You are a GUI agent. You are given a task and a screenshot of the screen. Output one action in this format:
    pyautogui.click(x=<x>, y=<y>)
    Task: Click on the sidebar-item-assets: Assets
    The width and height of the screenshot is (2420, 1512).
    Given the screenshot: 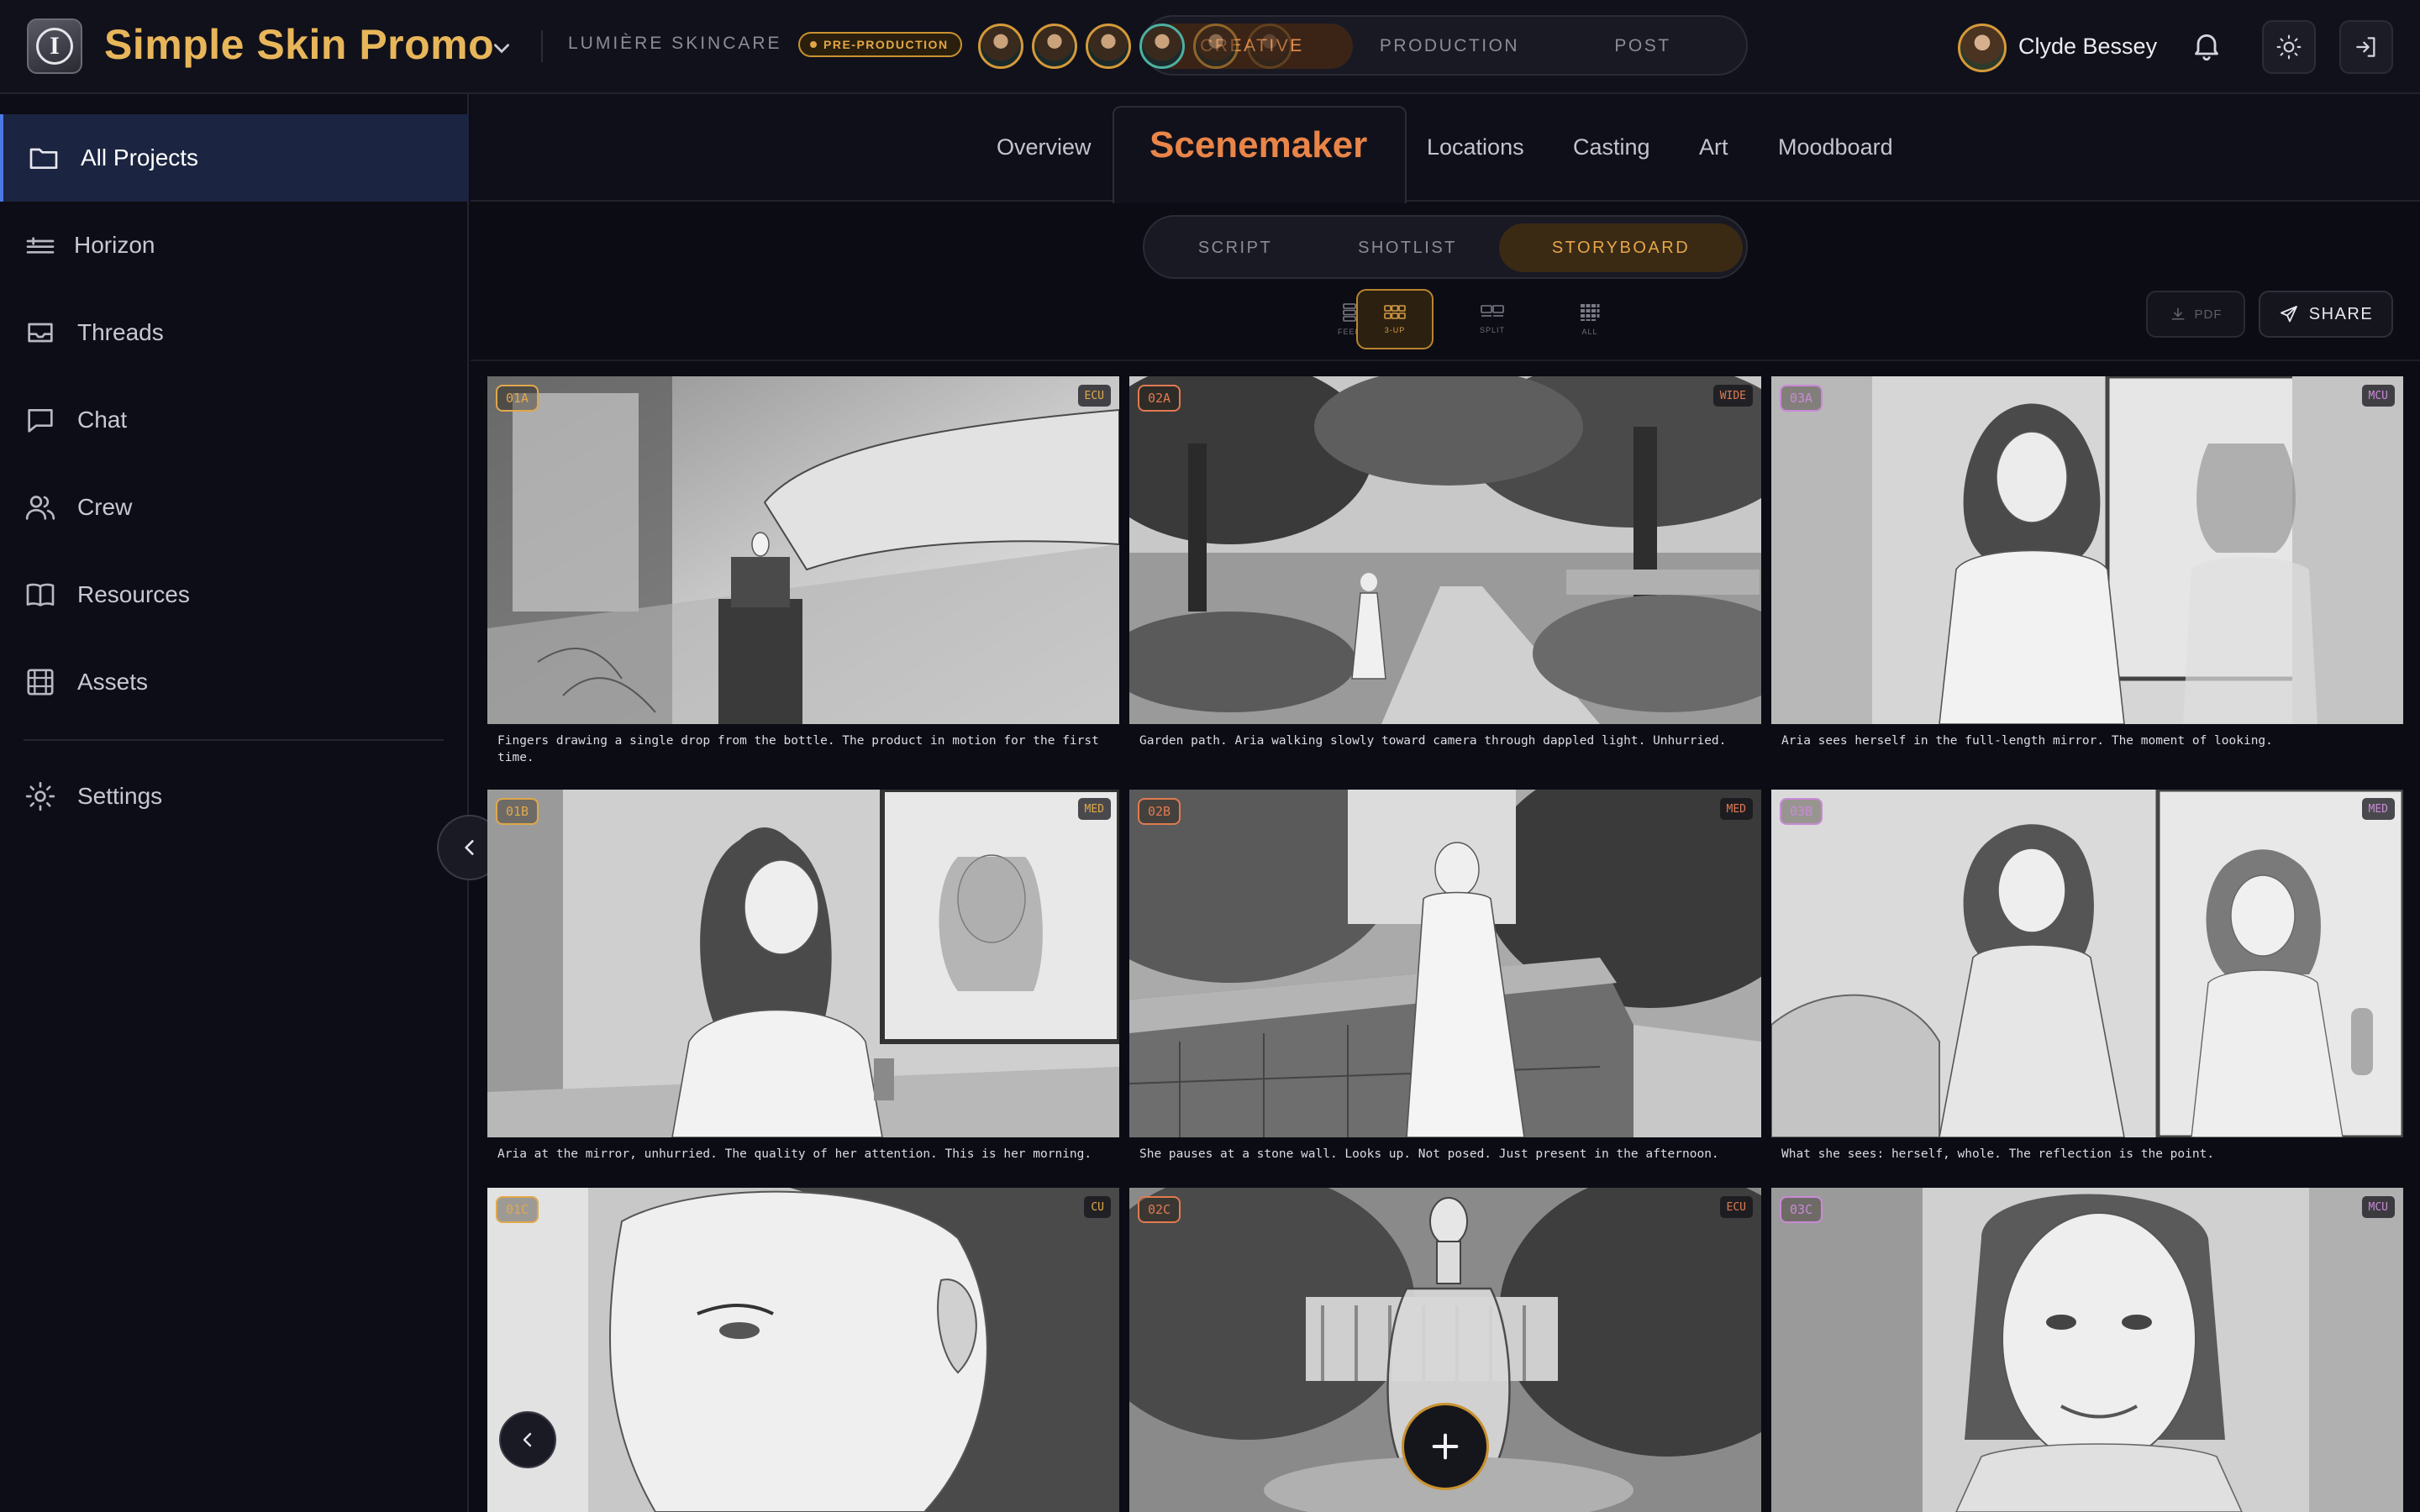 What is the action you would take?
    pyautogui.click(x=234, y=682)
    